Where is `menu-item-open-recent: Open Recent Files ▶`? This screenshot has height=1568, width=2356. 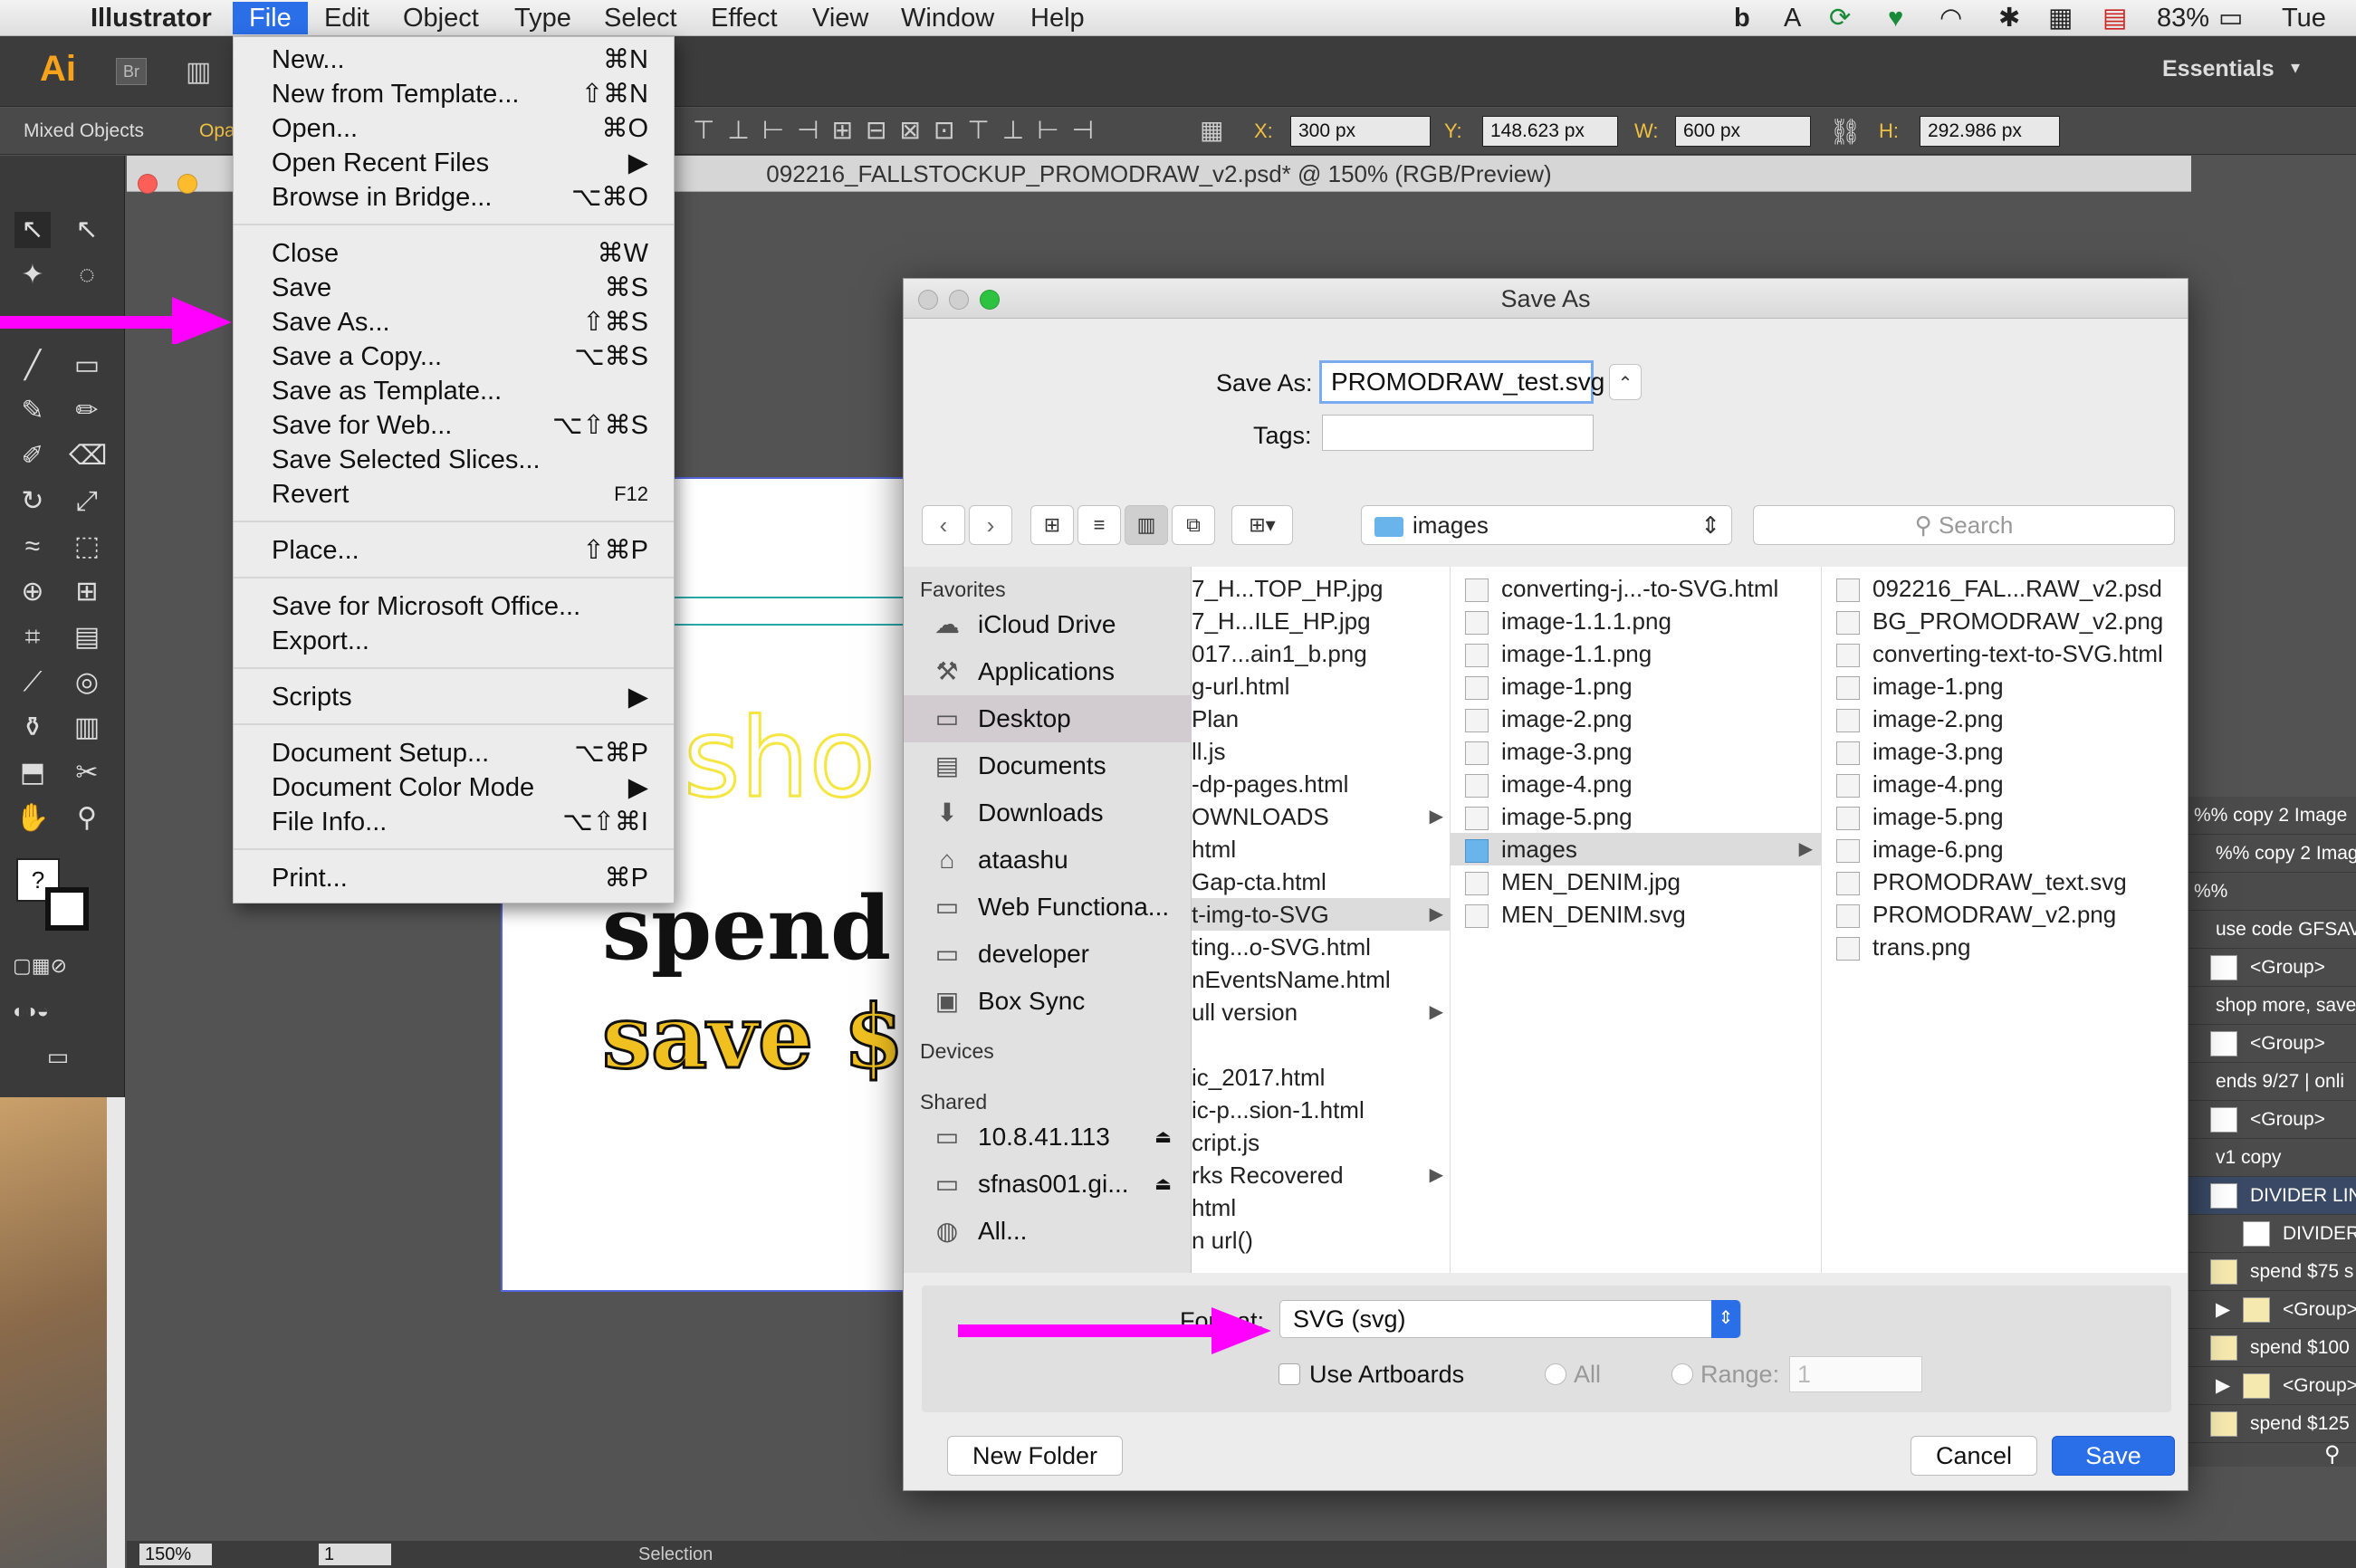
menu-item-open-recent: Open Recent Files ▶ is located at coordinates (454, 163).